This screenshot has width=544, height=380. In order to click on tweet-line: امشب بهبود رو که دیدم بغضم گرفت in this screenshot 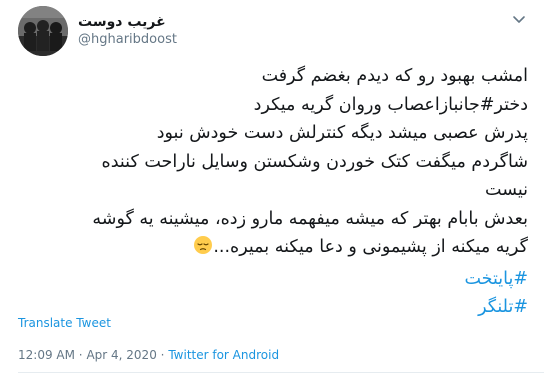, I will do `click(394, 76)`.